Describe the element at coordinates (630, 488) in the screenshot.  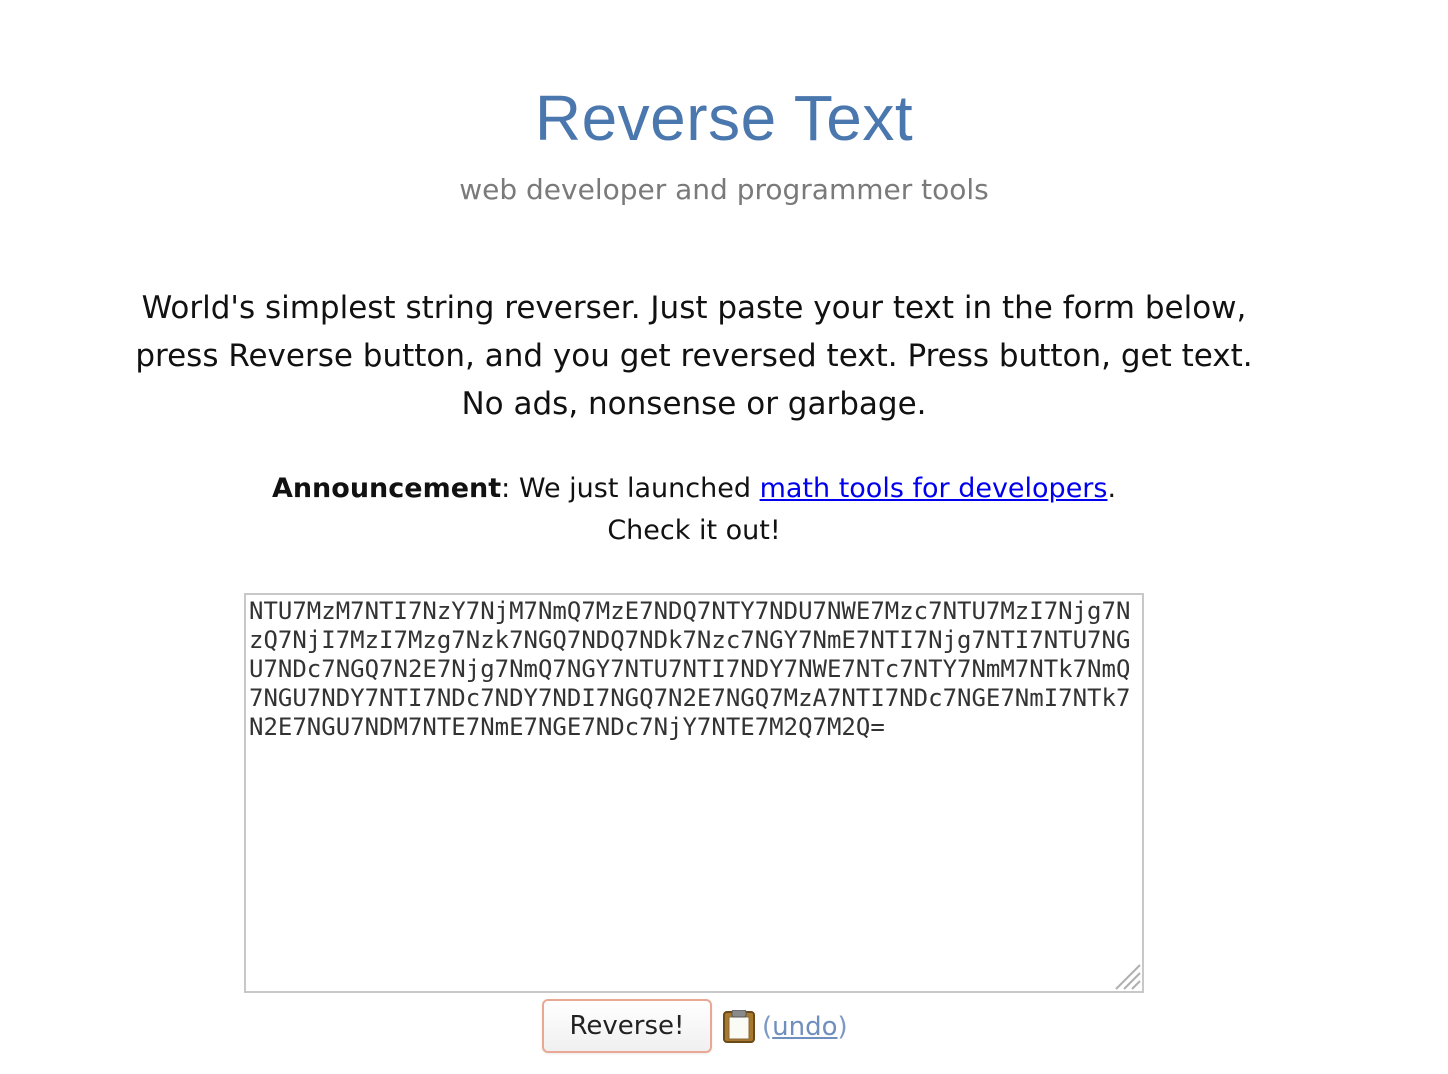
I see `announcement-text-before: : We just launched` at that location.